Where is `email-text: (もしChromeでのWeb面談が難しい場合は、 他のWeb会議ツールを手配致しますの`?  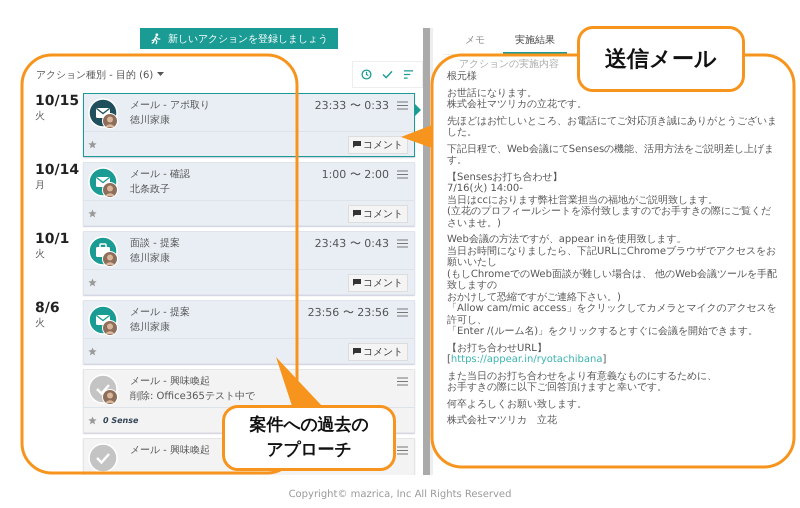 email-text: (もしChromeでのWeb面談が難しい場合は、 他のWeb会議ツールを手配致しますの is located at coordinates (612, 280).